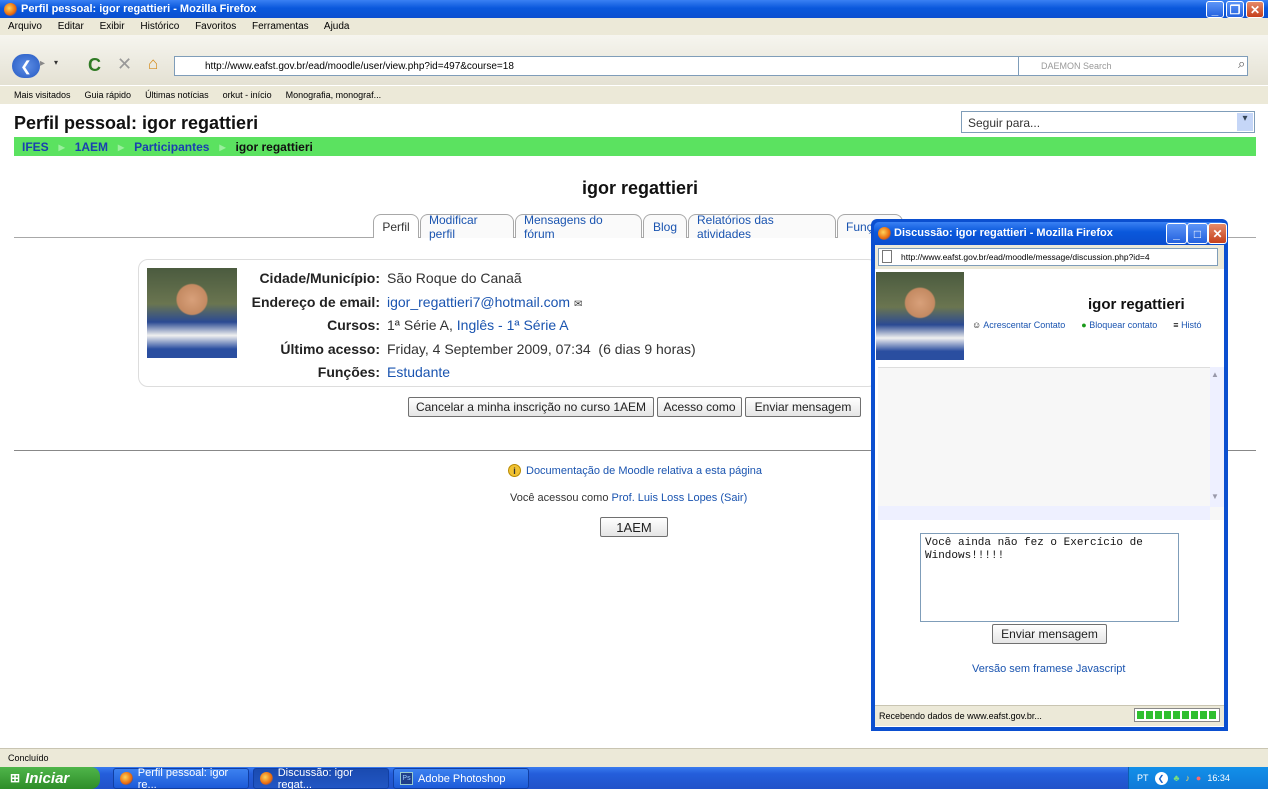 This screenshot has height=789, width=1268. Describe the element at coordinates (1255, 9) in the screenshot. I see `close-button: ✕` at that location.